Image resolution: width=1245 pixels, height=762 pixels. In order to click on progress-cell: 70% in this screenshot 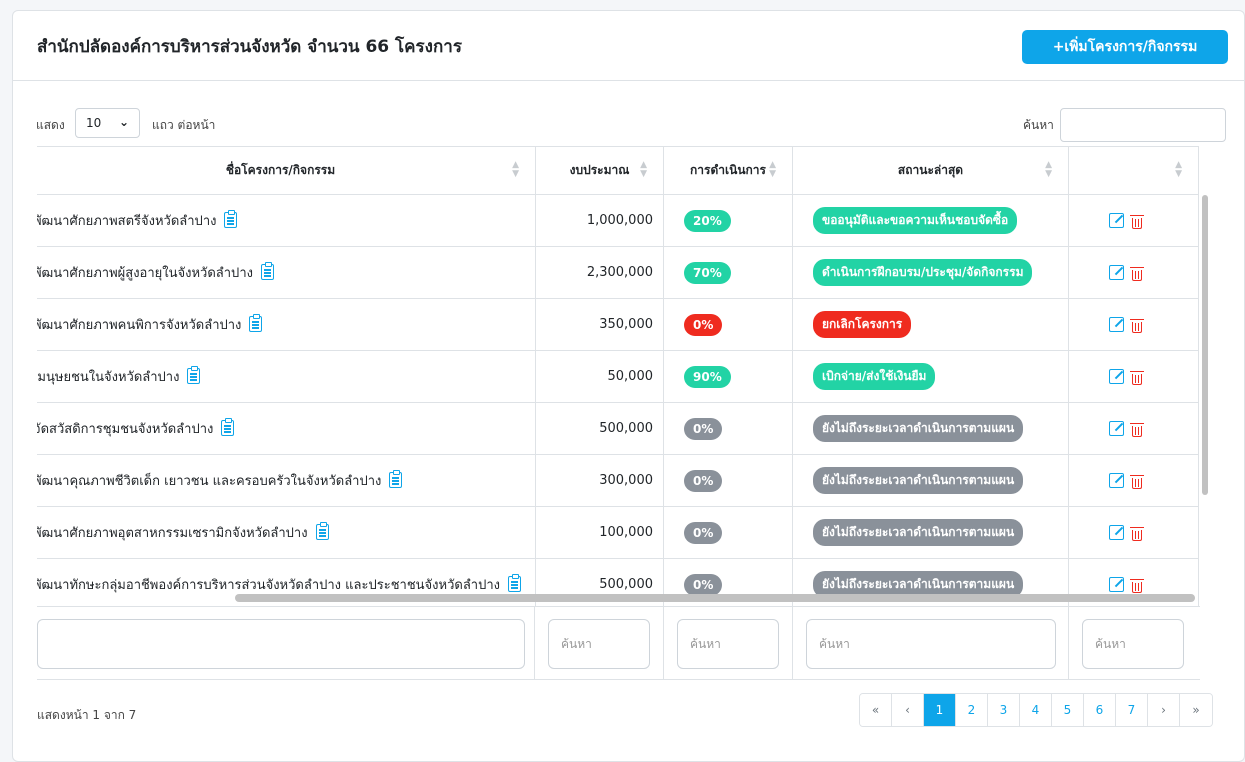, I will do `click(728, 272)`.